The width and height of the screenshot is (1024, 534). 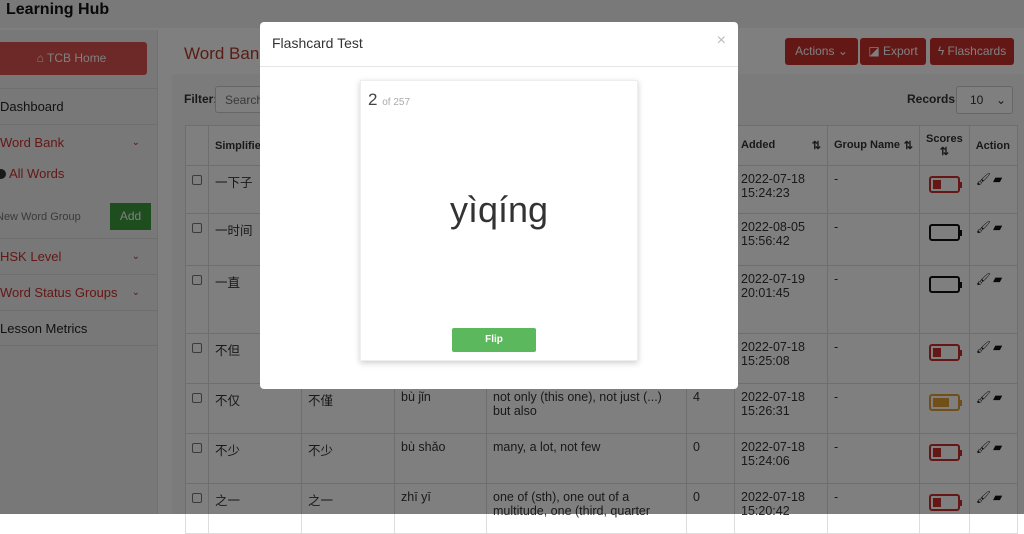 I want to click on flashcard-word: yìqíng, so click(x=499, y=209).